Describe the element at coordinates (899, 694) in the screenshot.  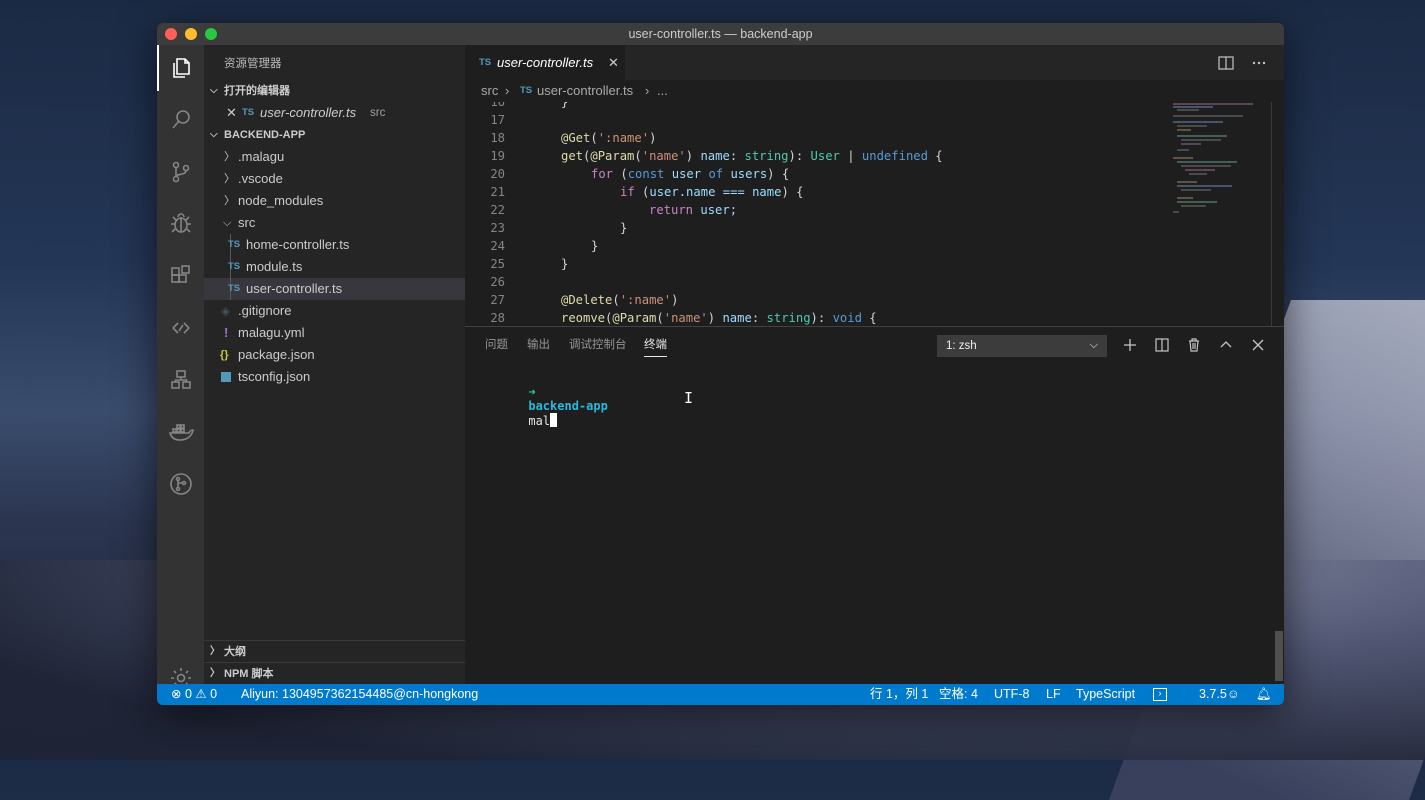
I see `cursor-position-status: 行 1，列 1` at that location.